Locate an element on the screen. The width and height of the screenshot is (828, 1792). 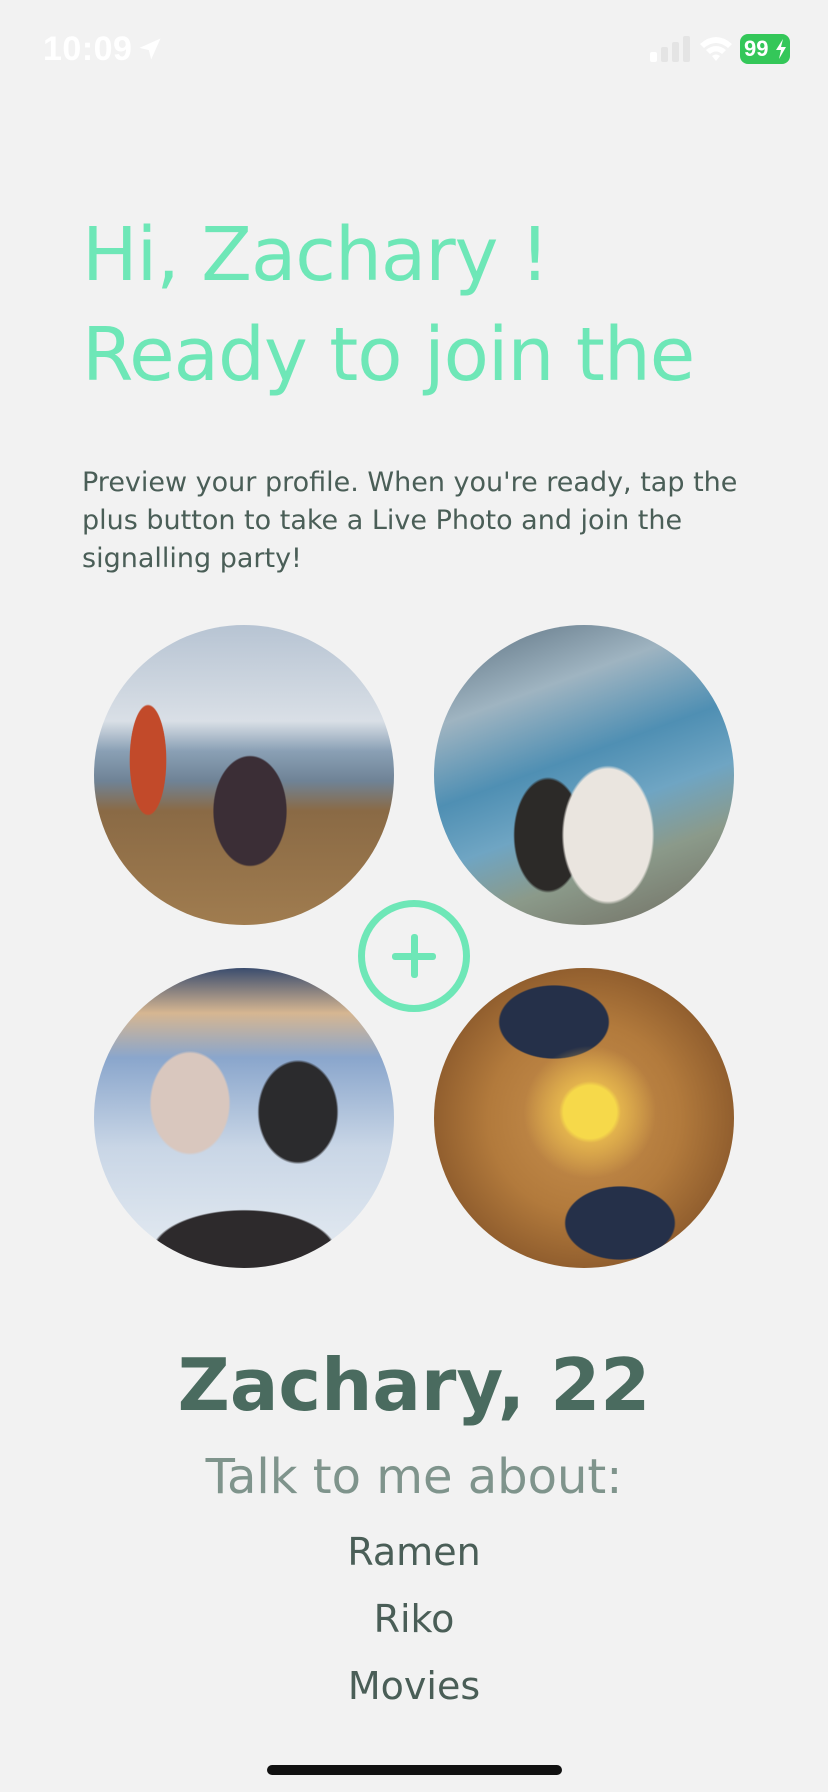
location-arrow-icon is located at coordinates (150, 49).